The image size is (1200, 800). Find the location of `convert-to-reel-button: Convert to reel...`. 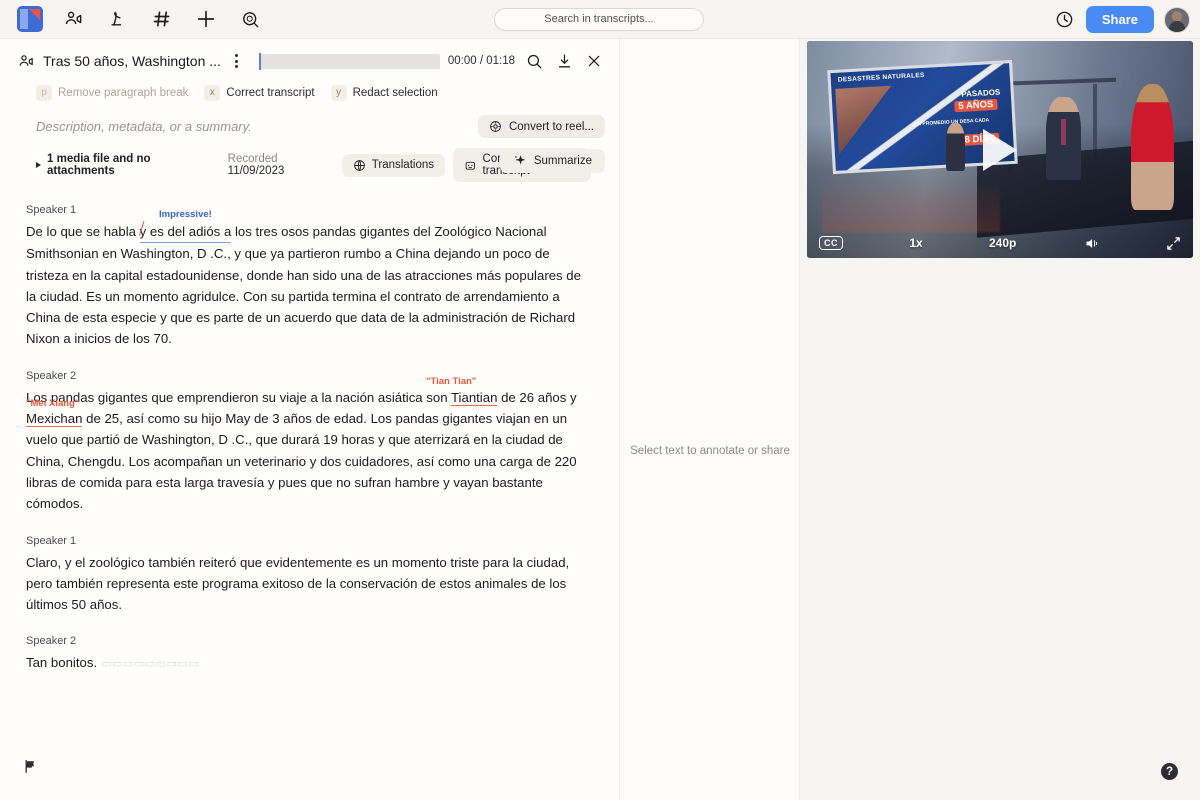

convert-to-reel-button: Convert to reel... is located at coordinates (541, 126).